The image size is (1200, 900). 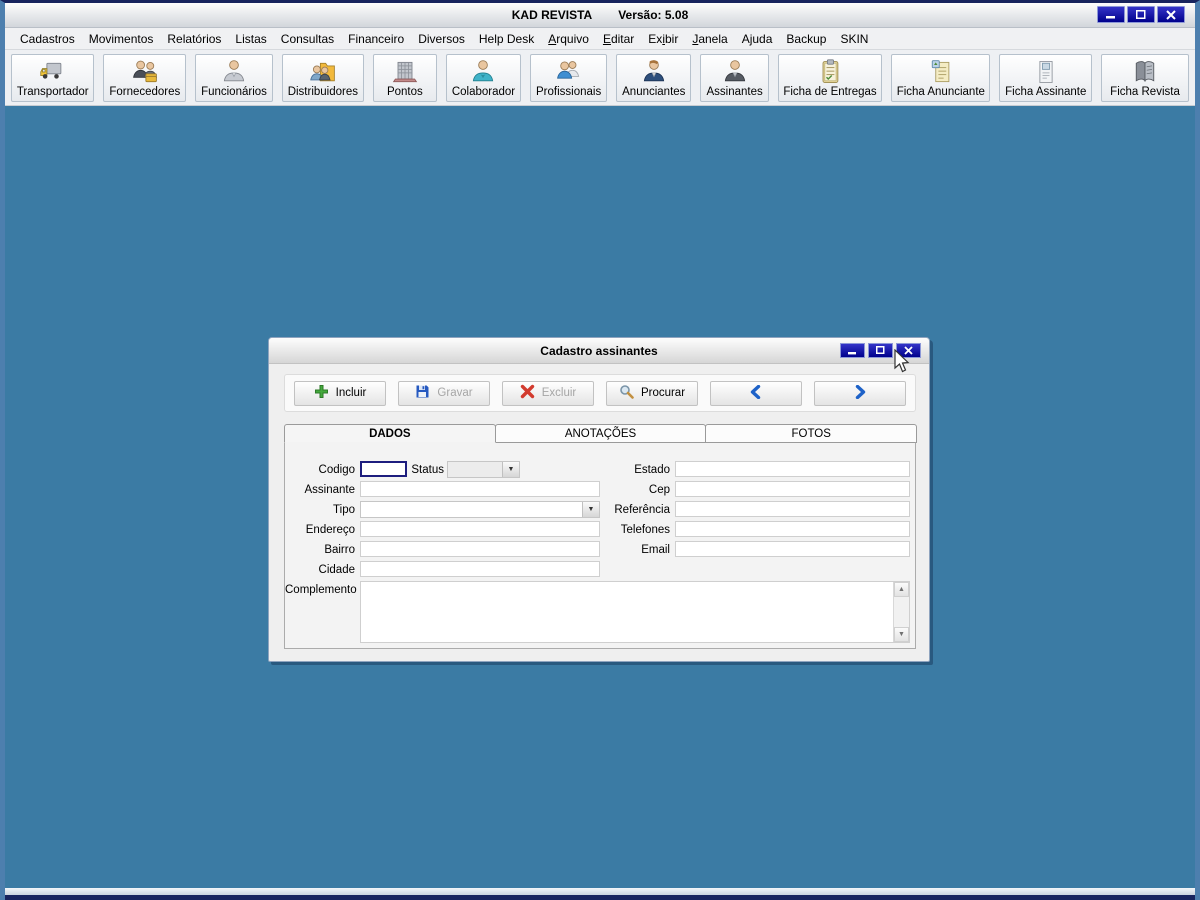 What do you see at coordinates (653, 15) in the screenshot?
I see `app-version: Versão: 5.08` at bounding box center [653, 15].